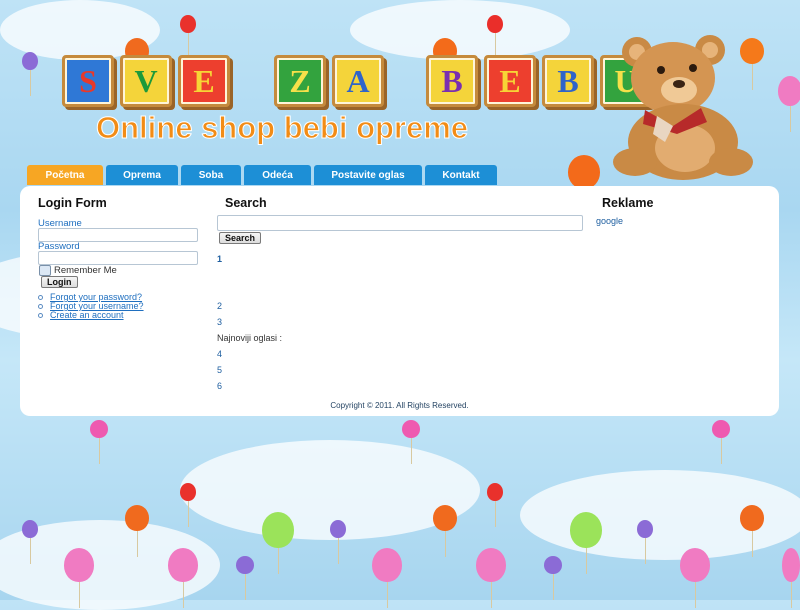 The image size is (800, 610). Describe the element at coordinates (461, 175) in the screenshot. I see `nav-item-kontakt: Kontakt` at that location.